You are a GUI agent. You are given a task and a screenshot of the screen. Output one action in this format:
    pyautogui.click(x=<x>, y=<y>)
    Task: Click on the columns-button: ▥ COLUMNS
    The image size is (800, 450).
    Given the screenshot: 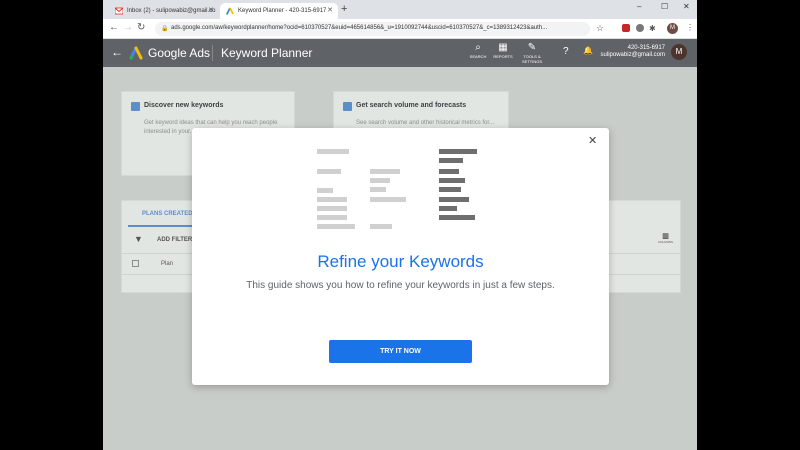 What is the action you would take?
    pyautogui.click(x=665, y=238)
    